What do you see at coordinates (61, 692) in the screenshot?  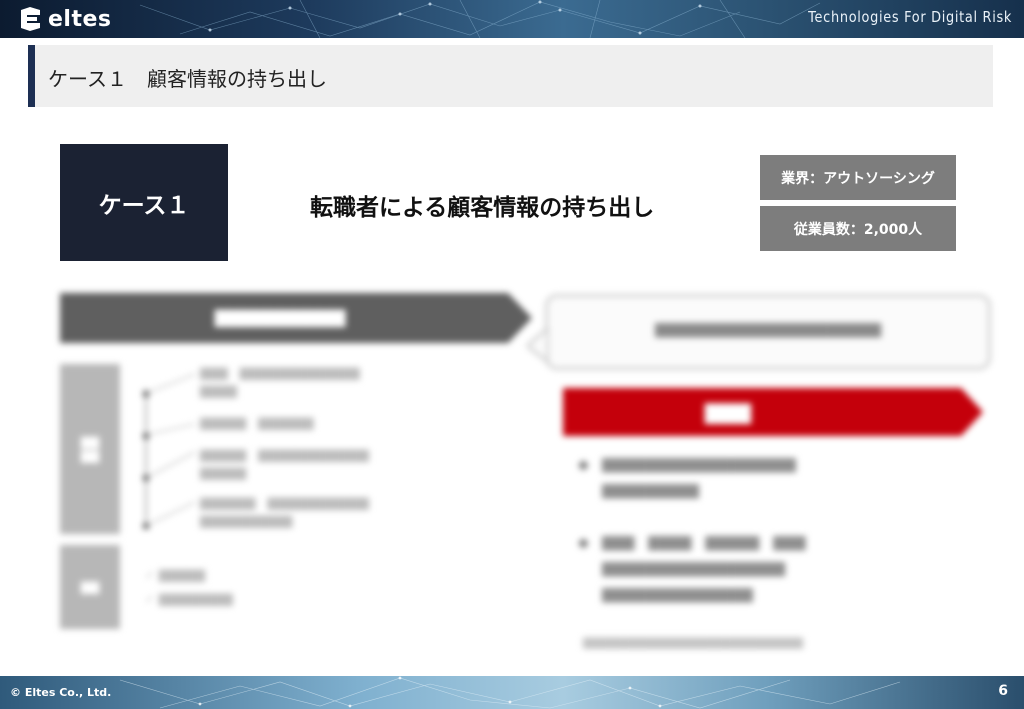 I see `copyright-text: © Eltes Co., Ltd.` at bounding box center [61, 692].